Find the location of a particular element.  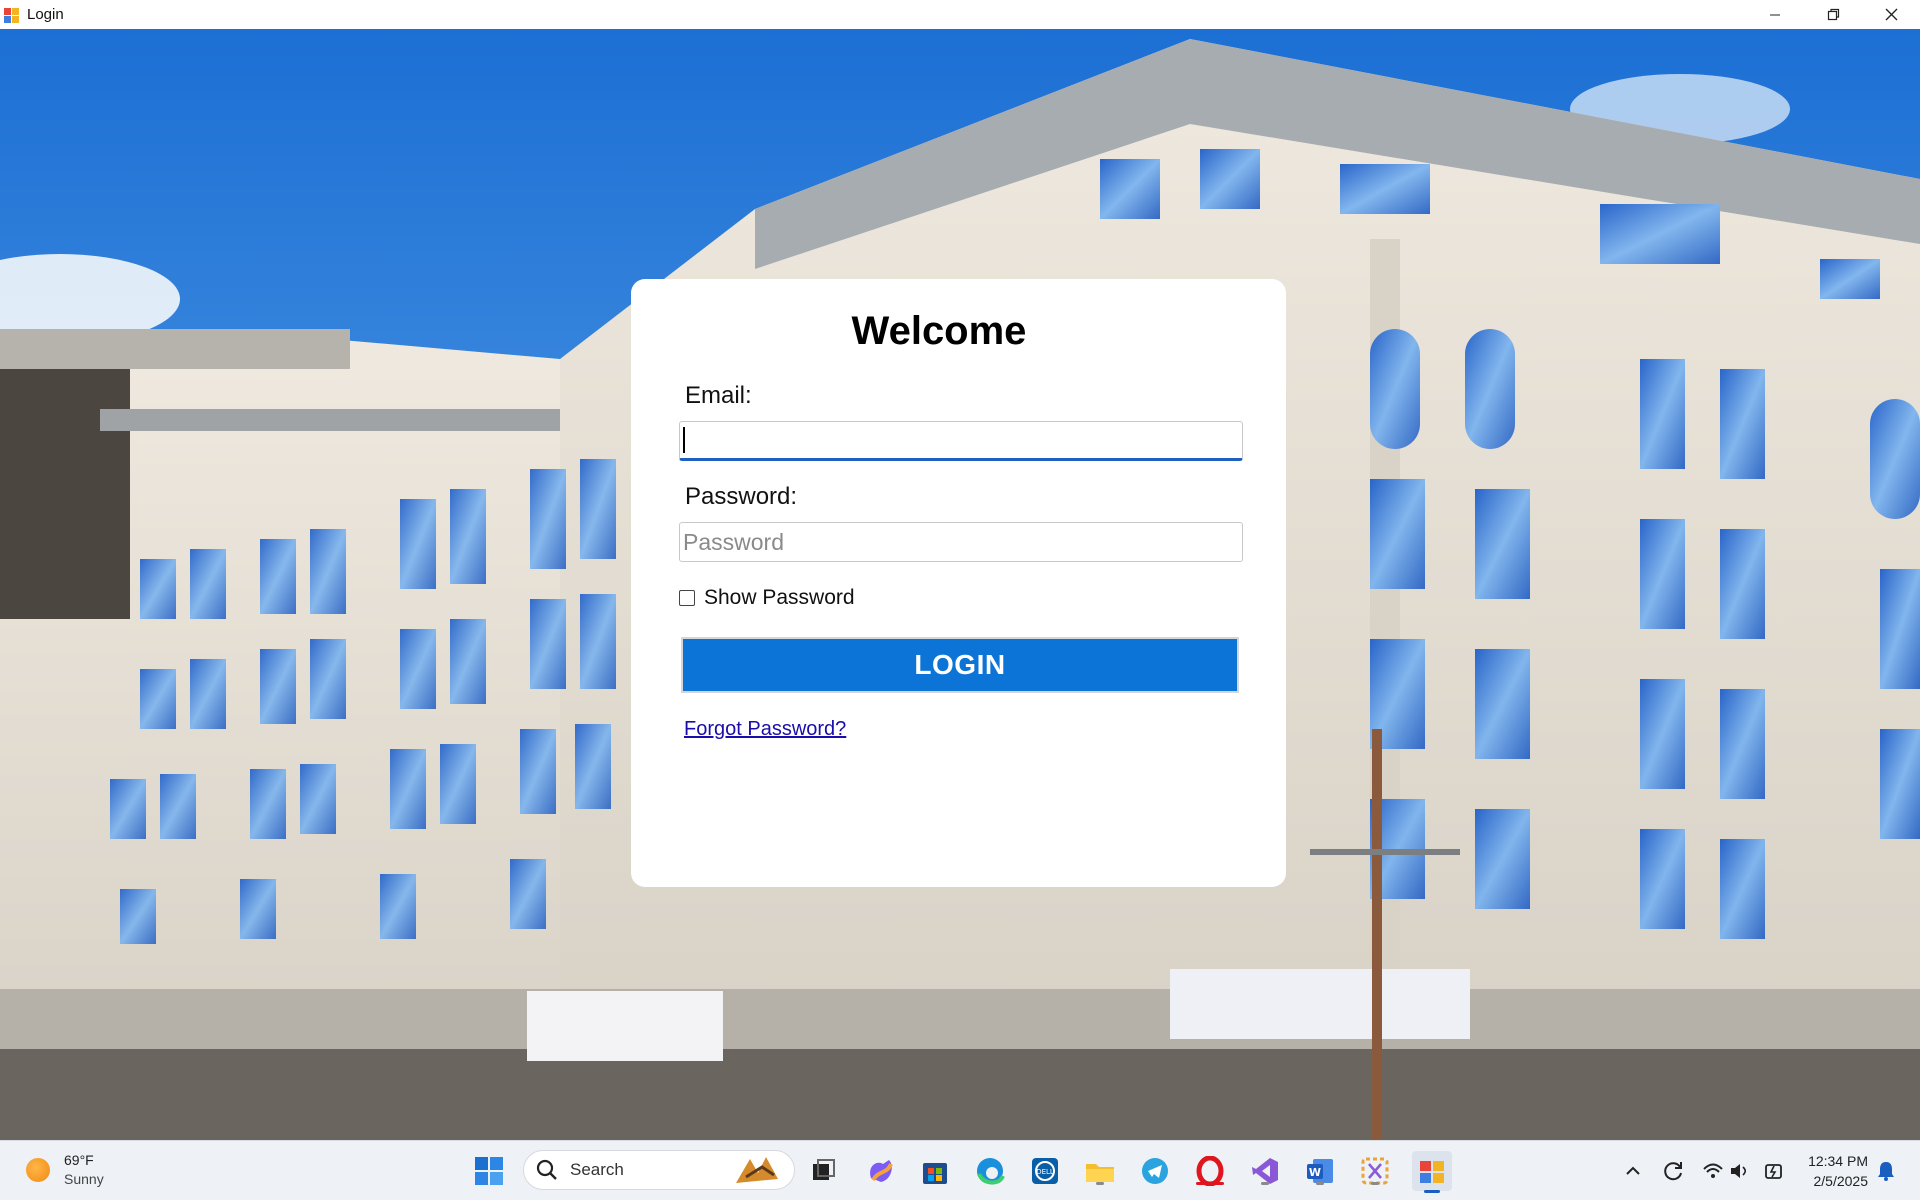

snipping-tool-icon is located at coordinates (1375, 1171).